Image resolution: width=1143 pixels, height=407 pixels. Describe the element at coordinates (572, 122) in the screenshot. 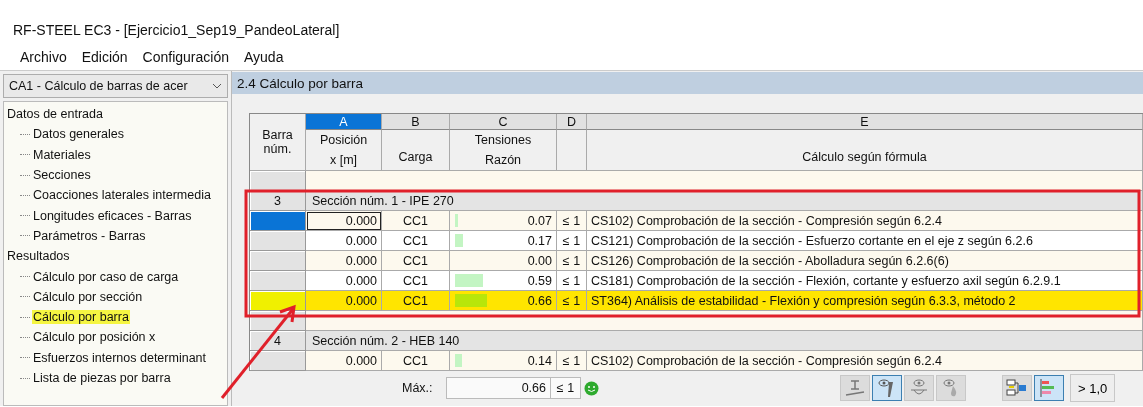

I see `column-letter: D` at that location.